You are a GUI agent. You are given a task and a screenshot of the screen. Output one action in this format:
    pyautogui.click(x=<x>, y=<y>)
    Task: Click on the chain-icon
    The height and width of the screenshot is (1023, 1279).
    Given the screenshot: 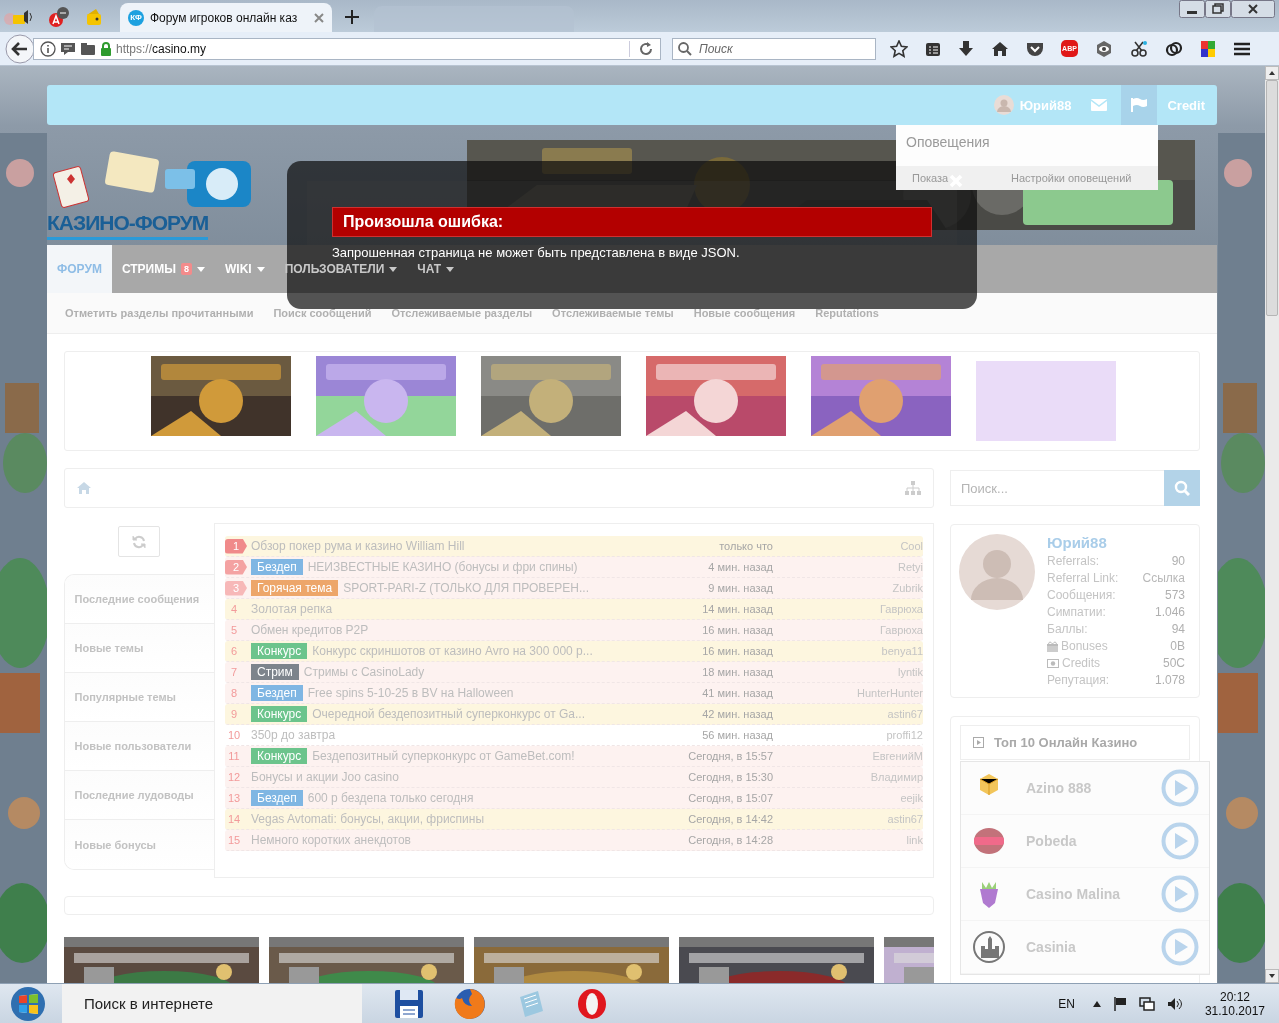 What is the action you would take?
    pyautogui.click(x=1174, y=48)
    